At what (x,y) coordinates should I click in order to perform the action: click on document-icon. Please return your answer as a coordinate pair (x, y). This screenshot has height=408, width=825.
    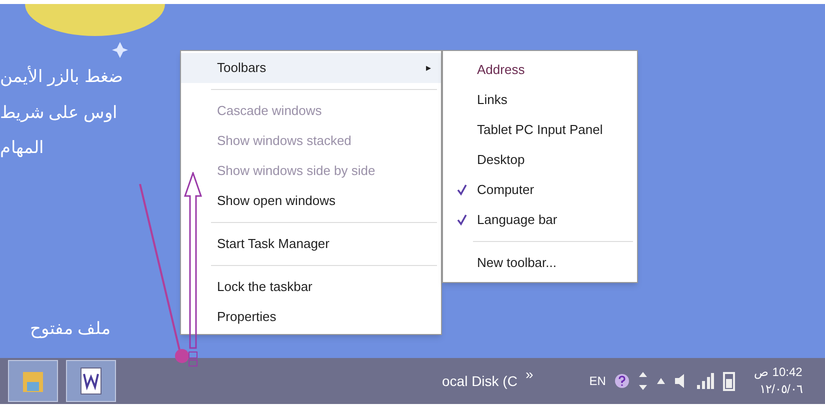
    Looking at the image, I should click on (91, 381).